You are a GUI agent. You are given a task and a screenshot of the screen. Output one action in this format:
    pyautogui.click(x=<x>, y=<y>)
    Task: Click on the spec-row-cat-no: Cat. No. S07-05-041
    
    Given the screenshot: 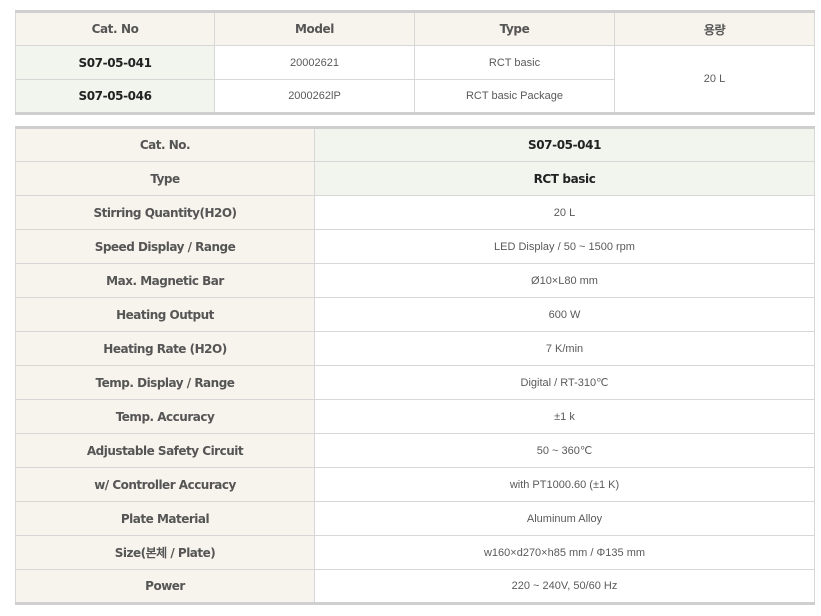 What is the action you would take?
    pyautogui.click(x=415, y=144)
    